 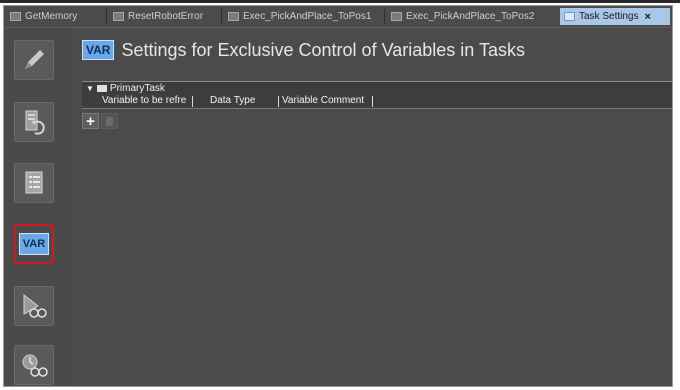 I want to click on tab-label: Exec_PickAndPlace_ToPos2, so click(x=470, y=16).